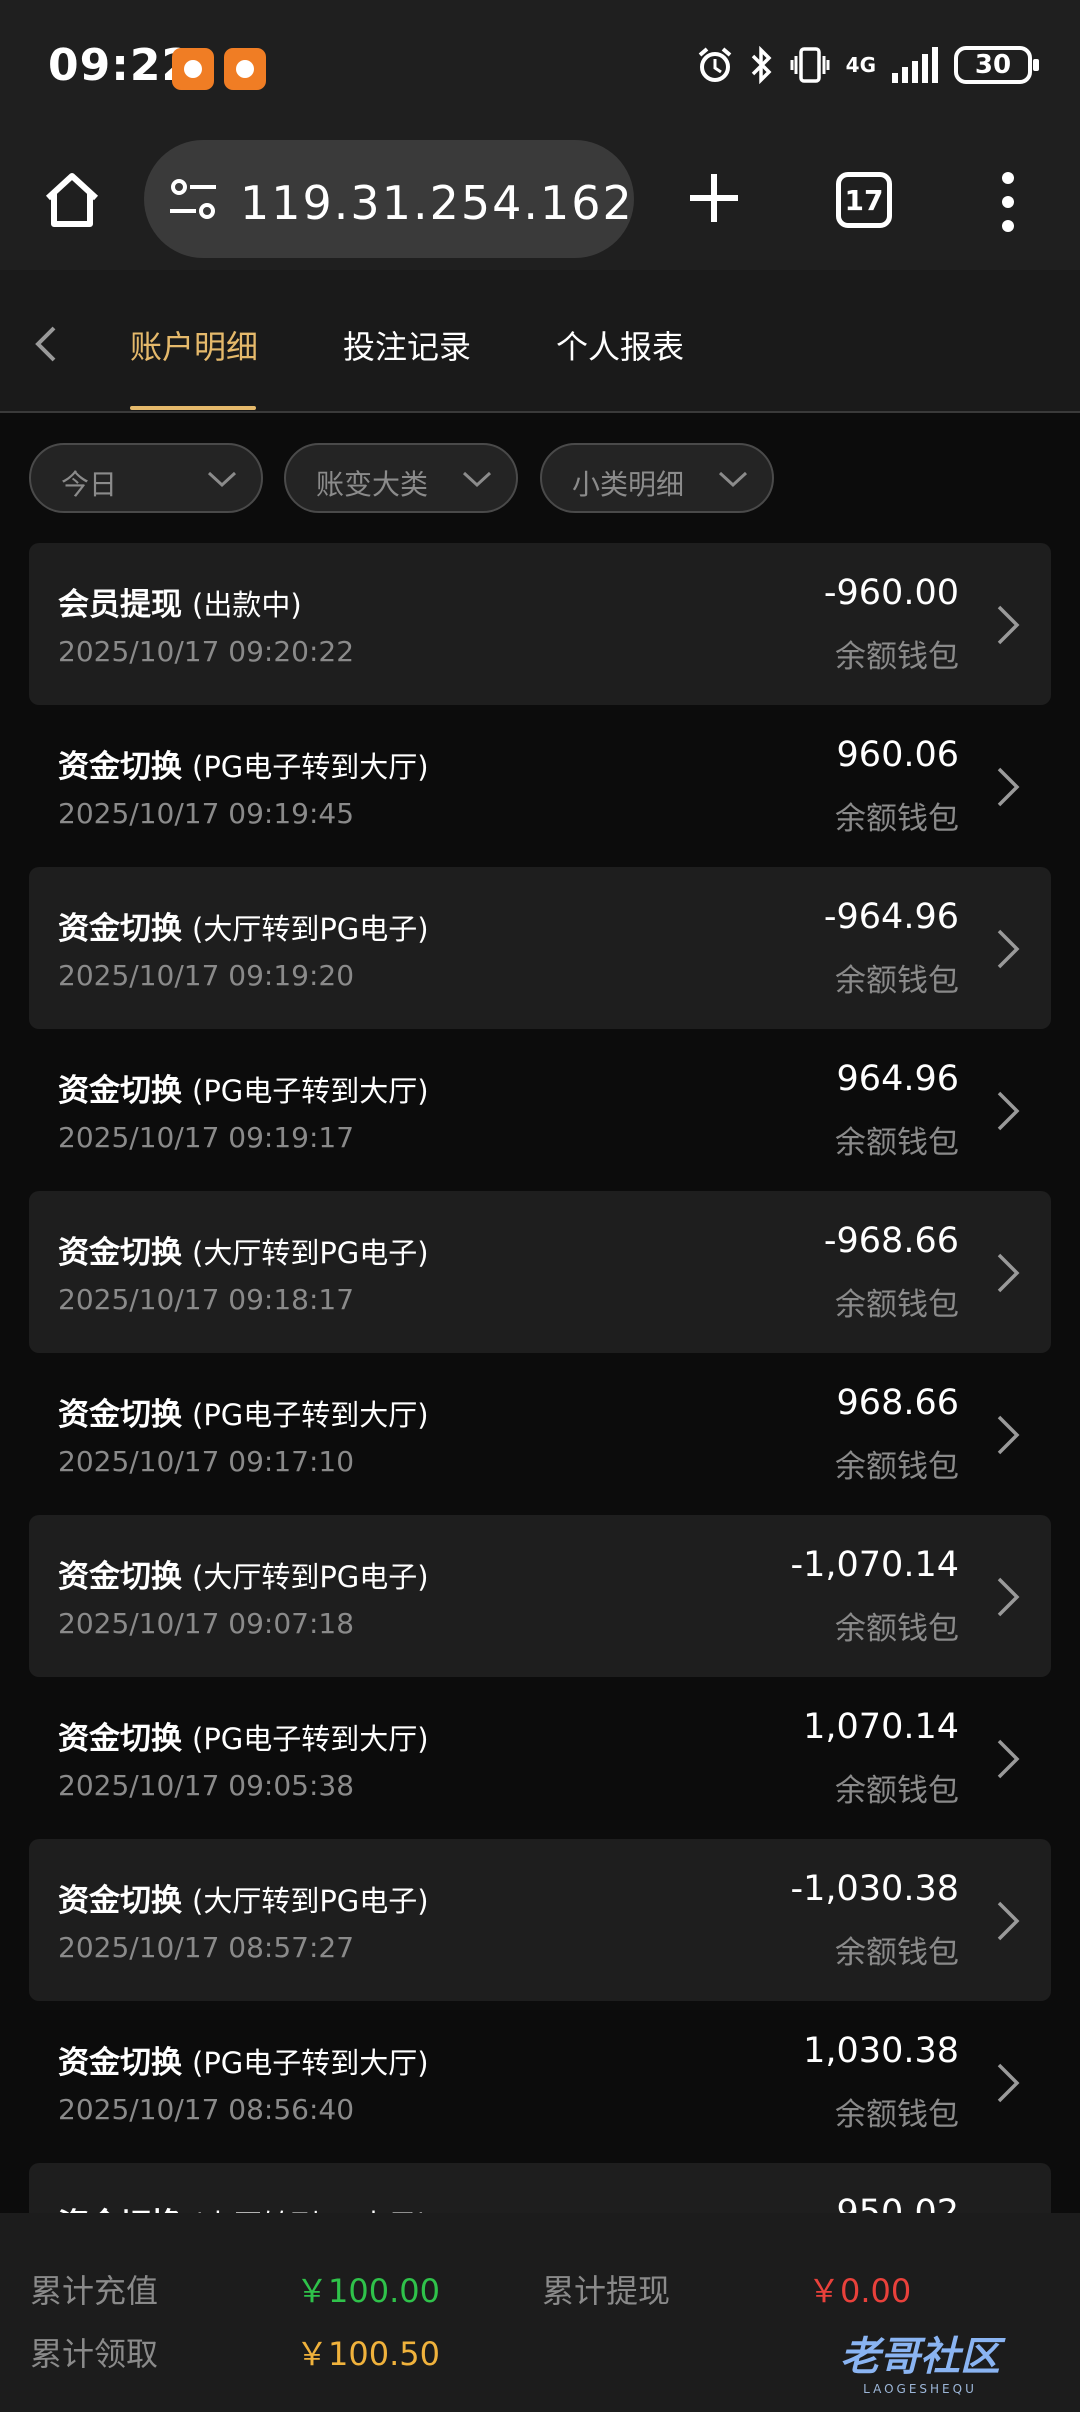  What do you see at coordinates (206, 1299) in the screenshot?
I see `transaction-time: 2025/10/17 09:18:17` at bounding box center [206, 1299].